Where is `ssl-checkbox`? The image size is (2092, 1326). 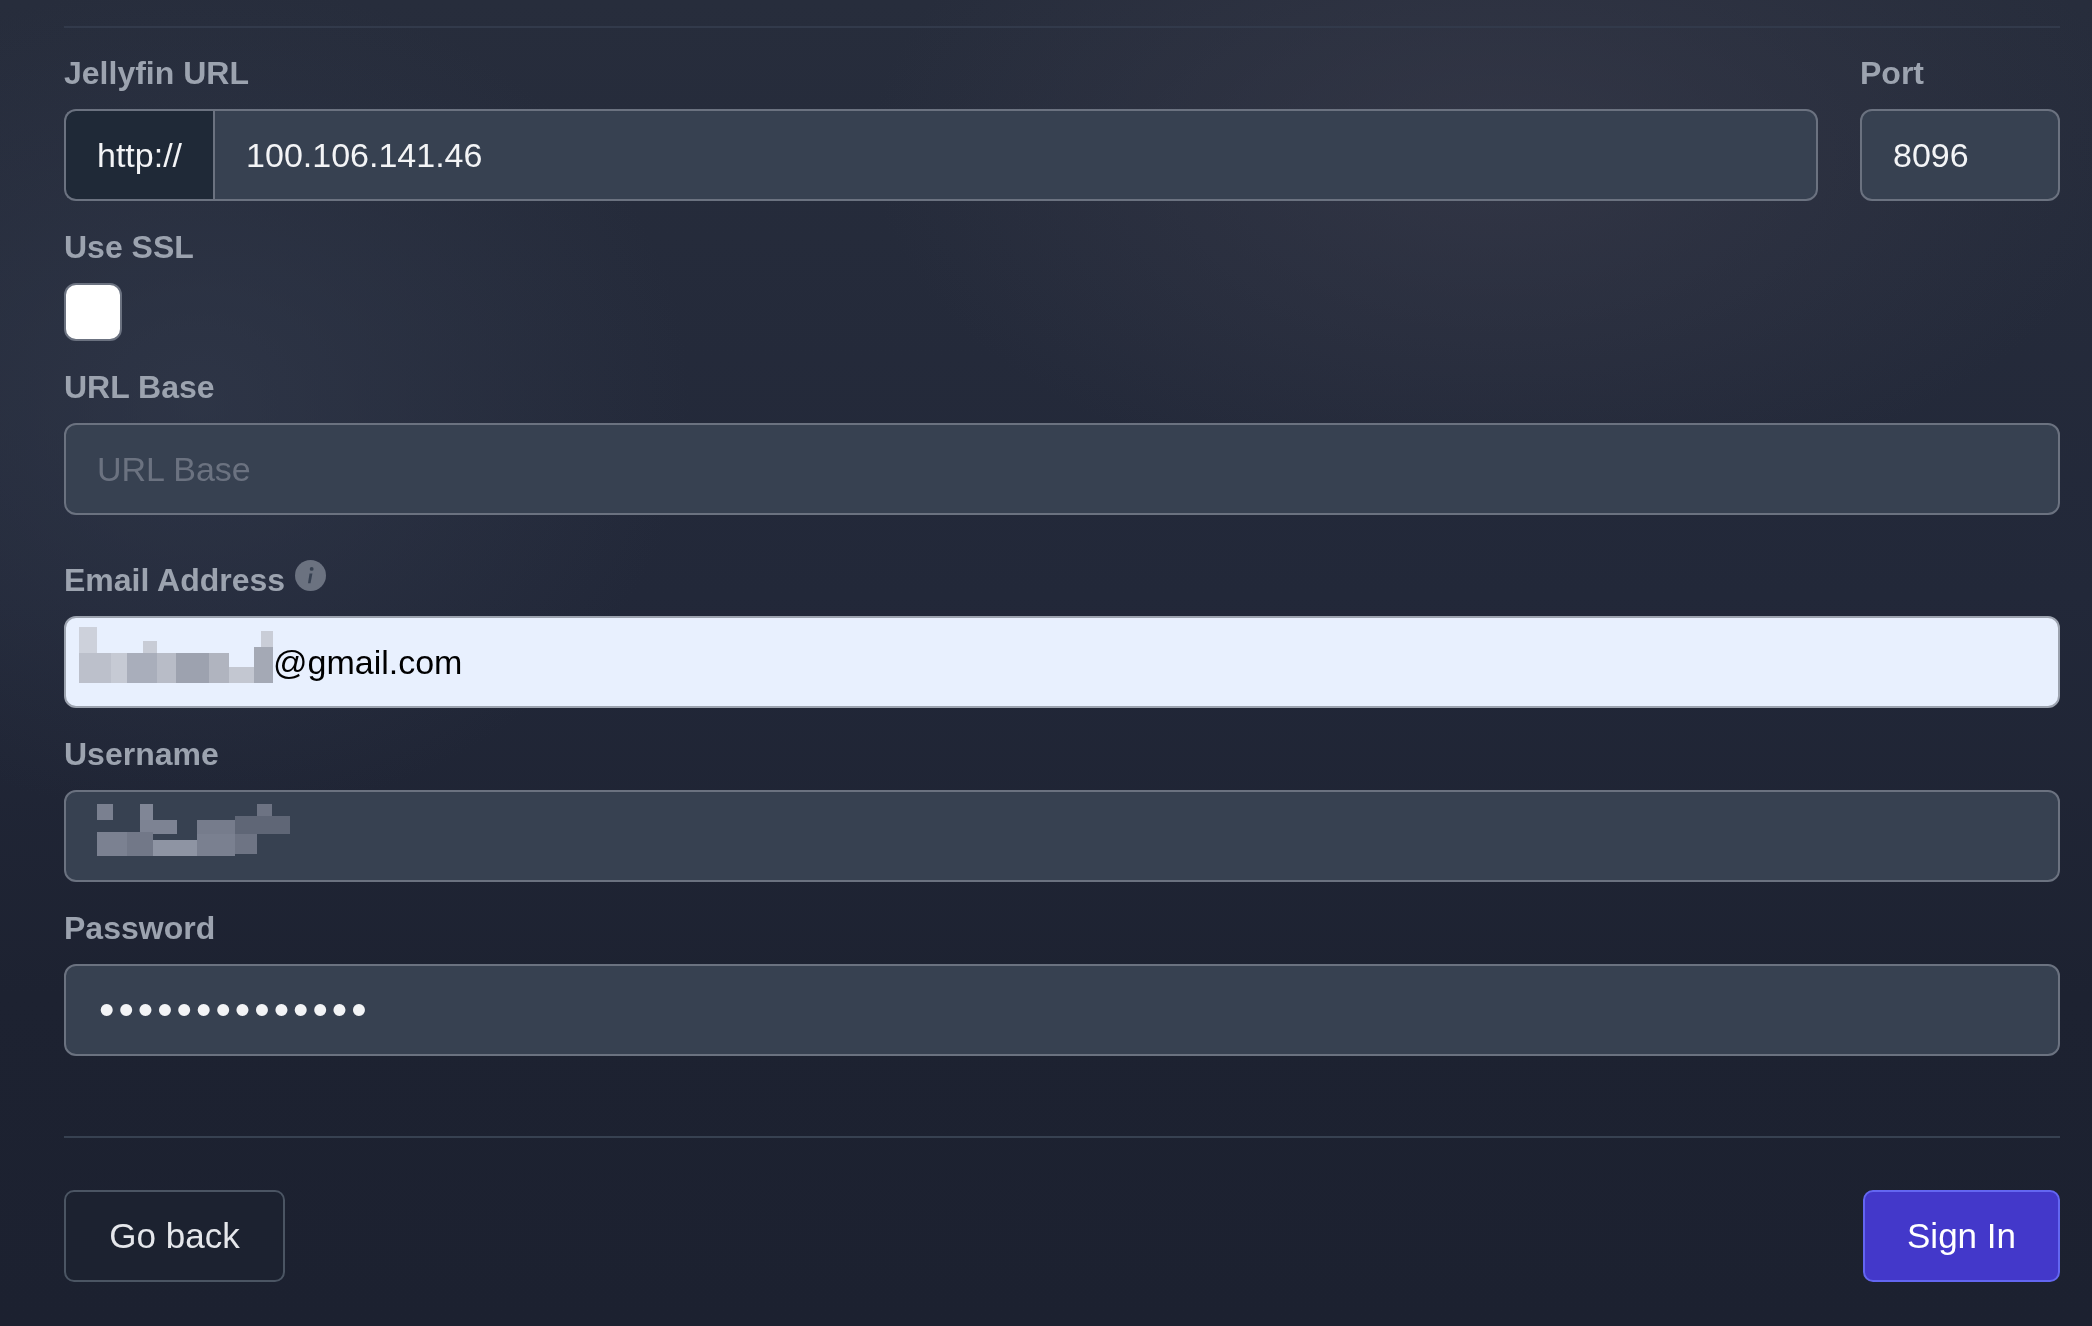 ssl-checkbox is located at coordinates (93, 312).